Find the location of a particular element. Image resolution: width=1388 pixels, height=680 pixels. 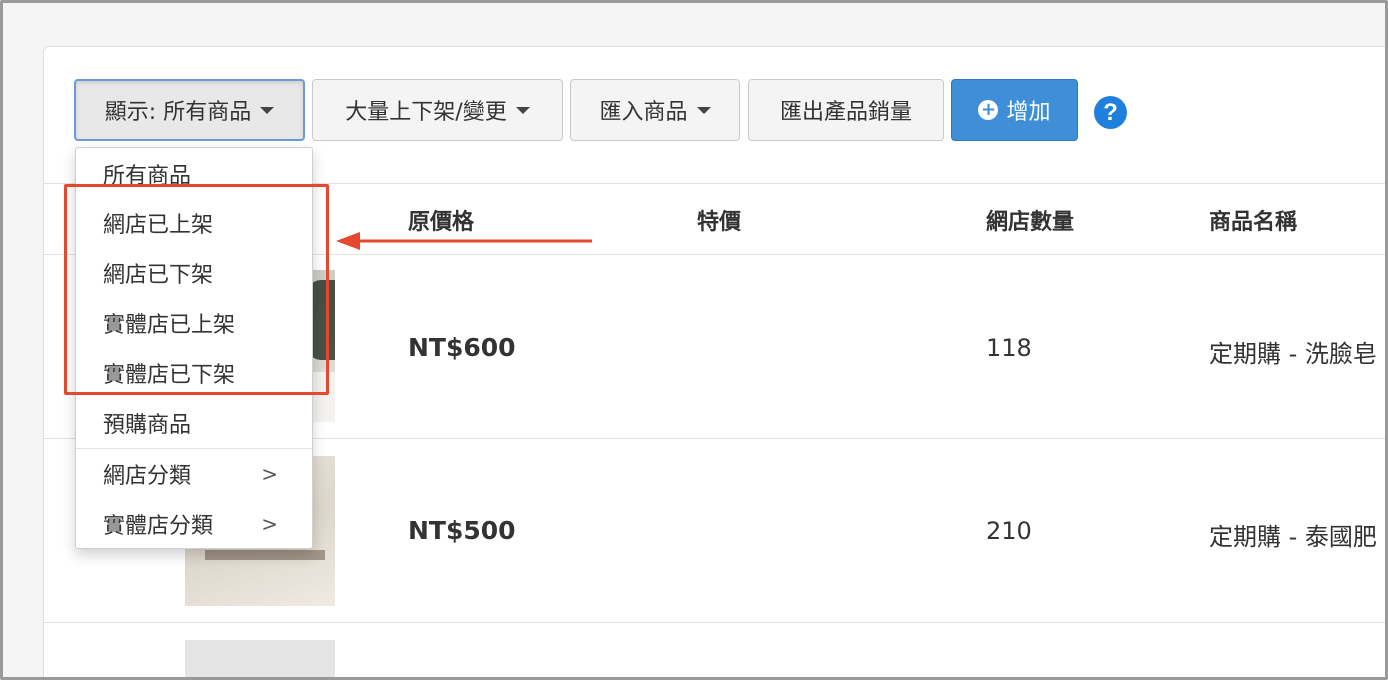

row-stock: 210 is located at coordinates (1009, 531).